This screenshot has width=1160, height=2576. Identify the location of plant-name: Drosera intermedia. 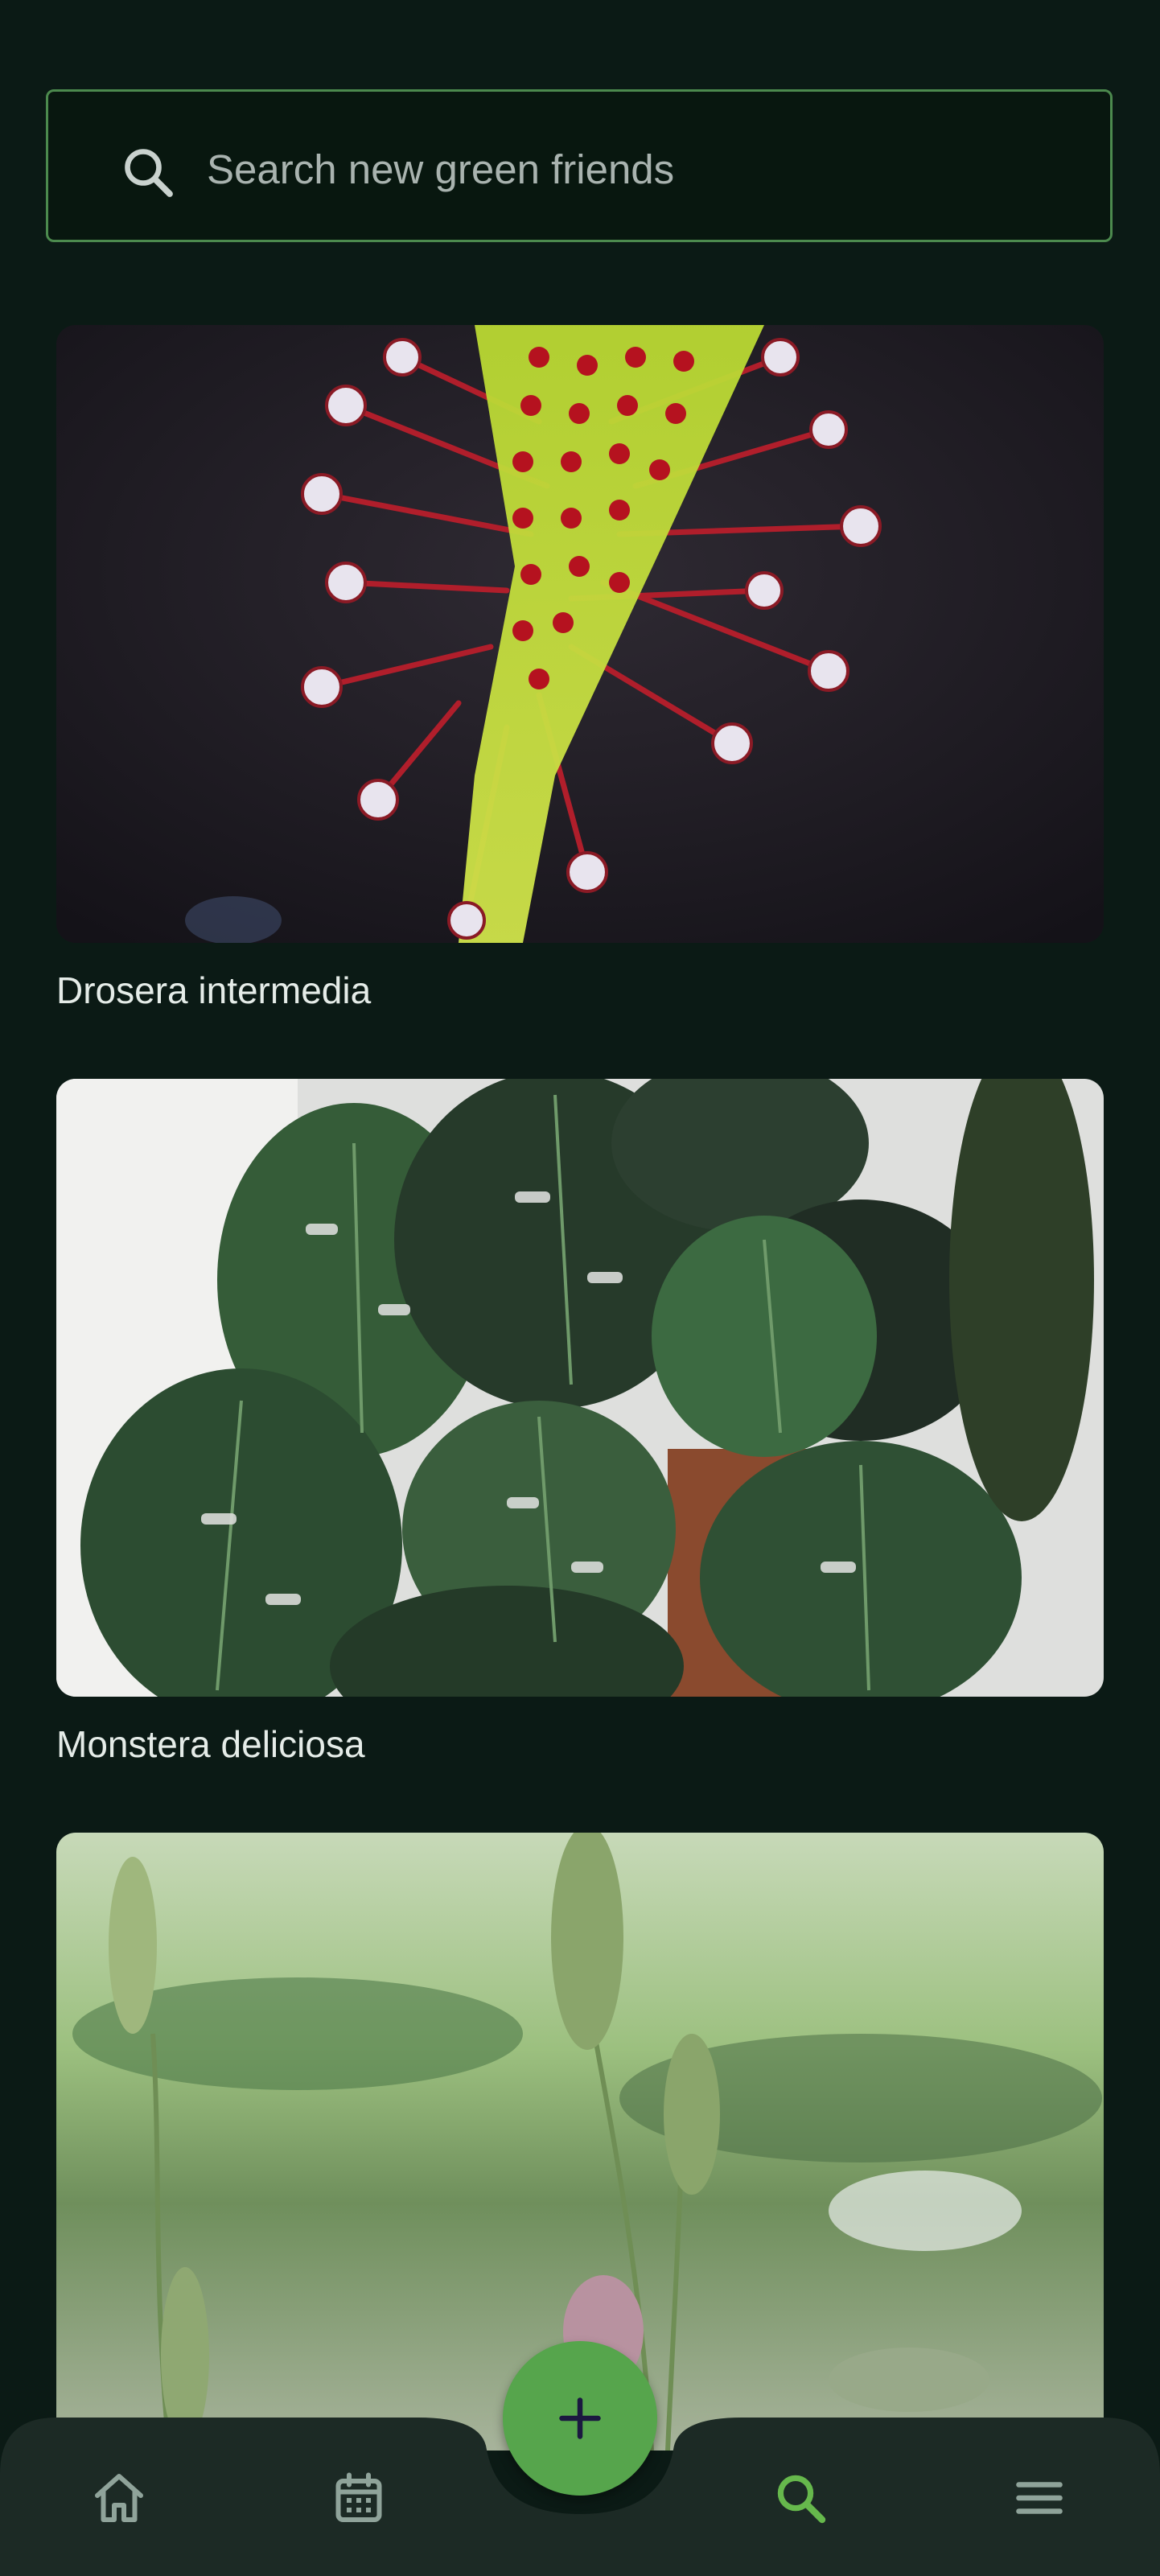
(214, 990).